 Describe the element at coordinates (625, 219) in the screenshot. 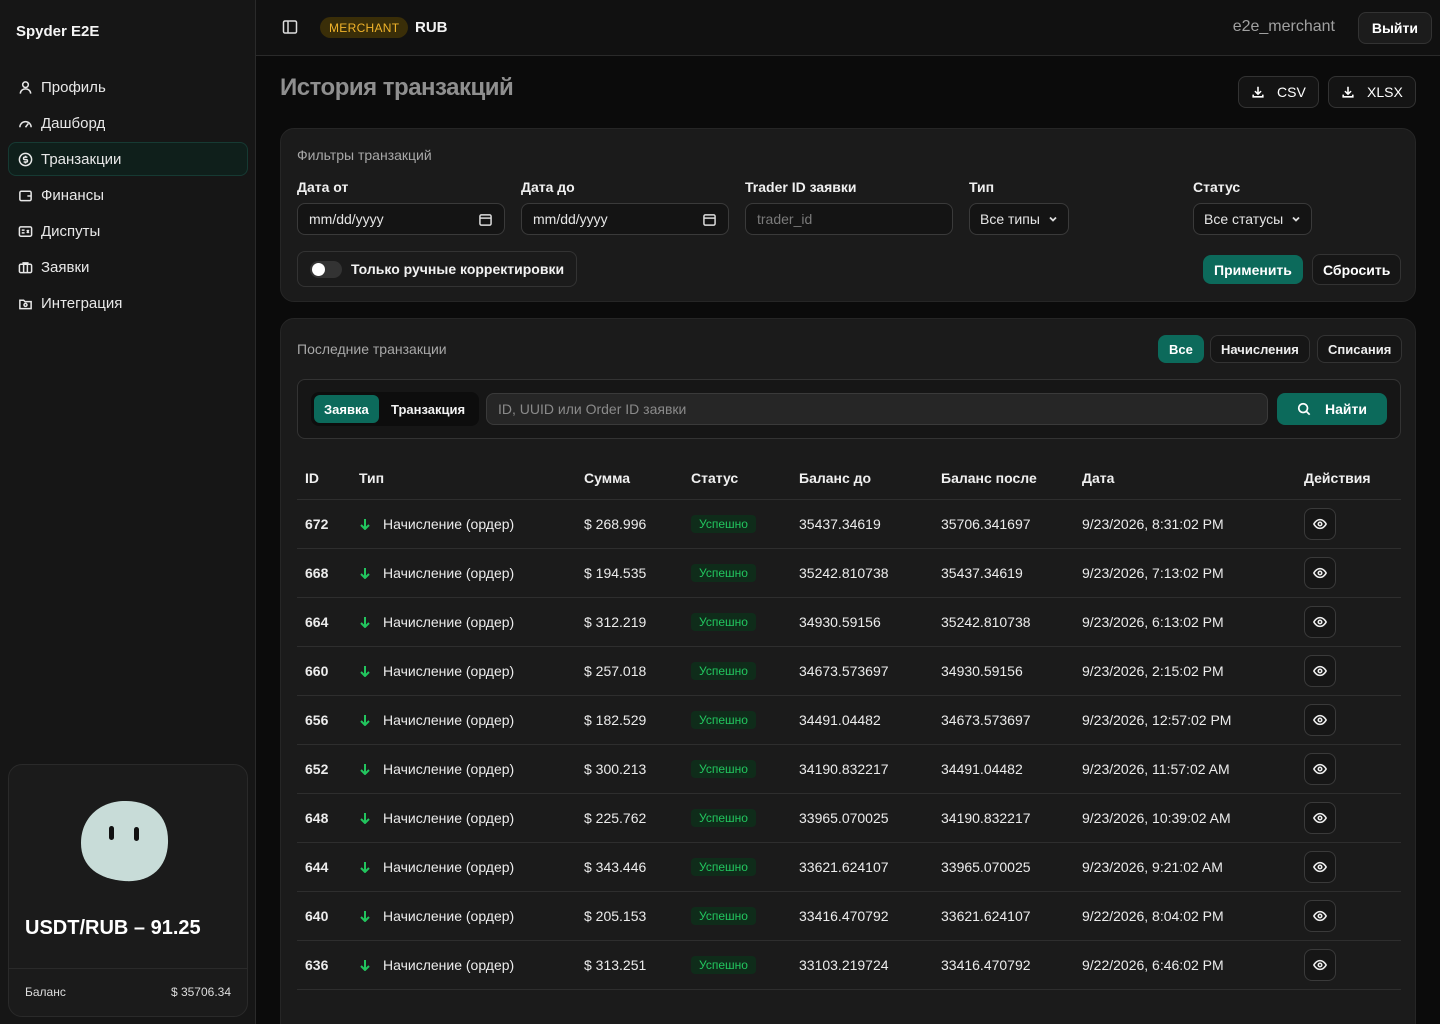

I see `date-to-input: mm/dd/yyyy` at that location.